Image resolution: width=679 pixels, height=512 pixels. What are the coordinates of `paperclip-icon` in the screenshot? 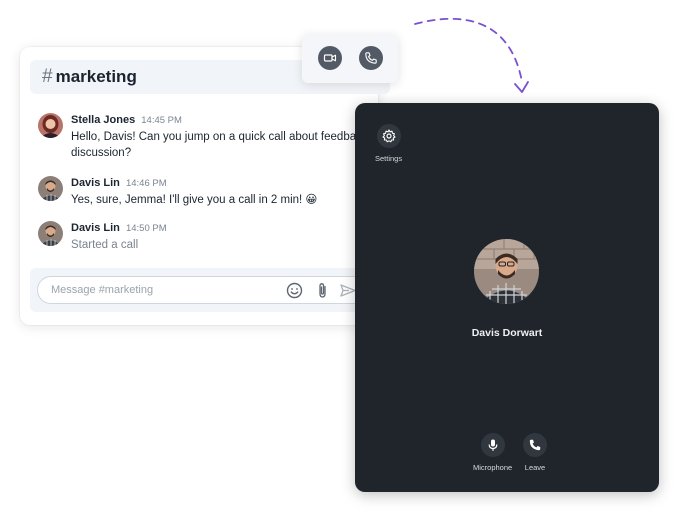 It's located at (322, 290).